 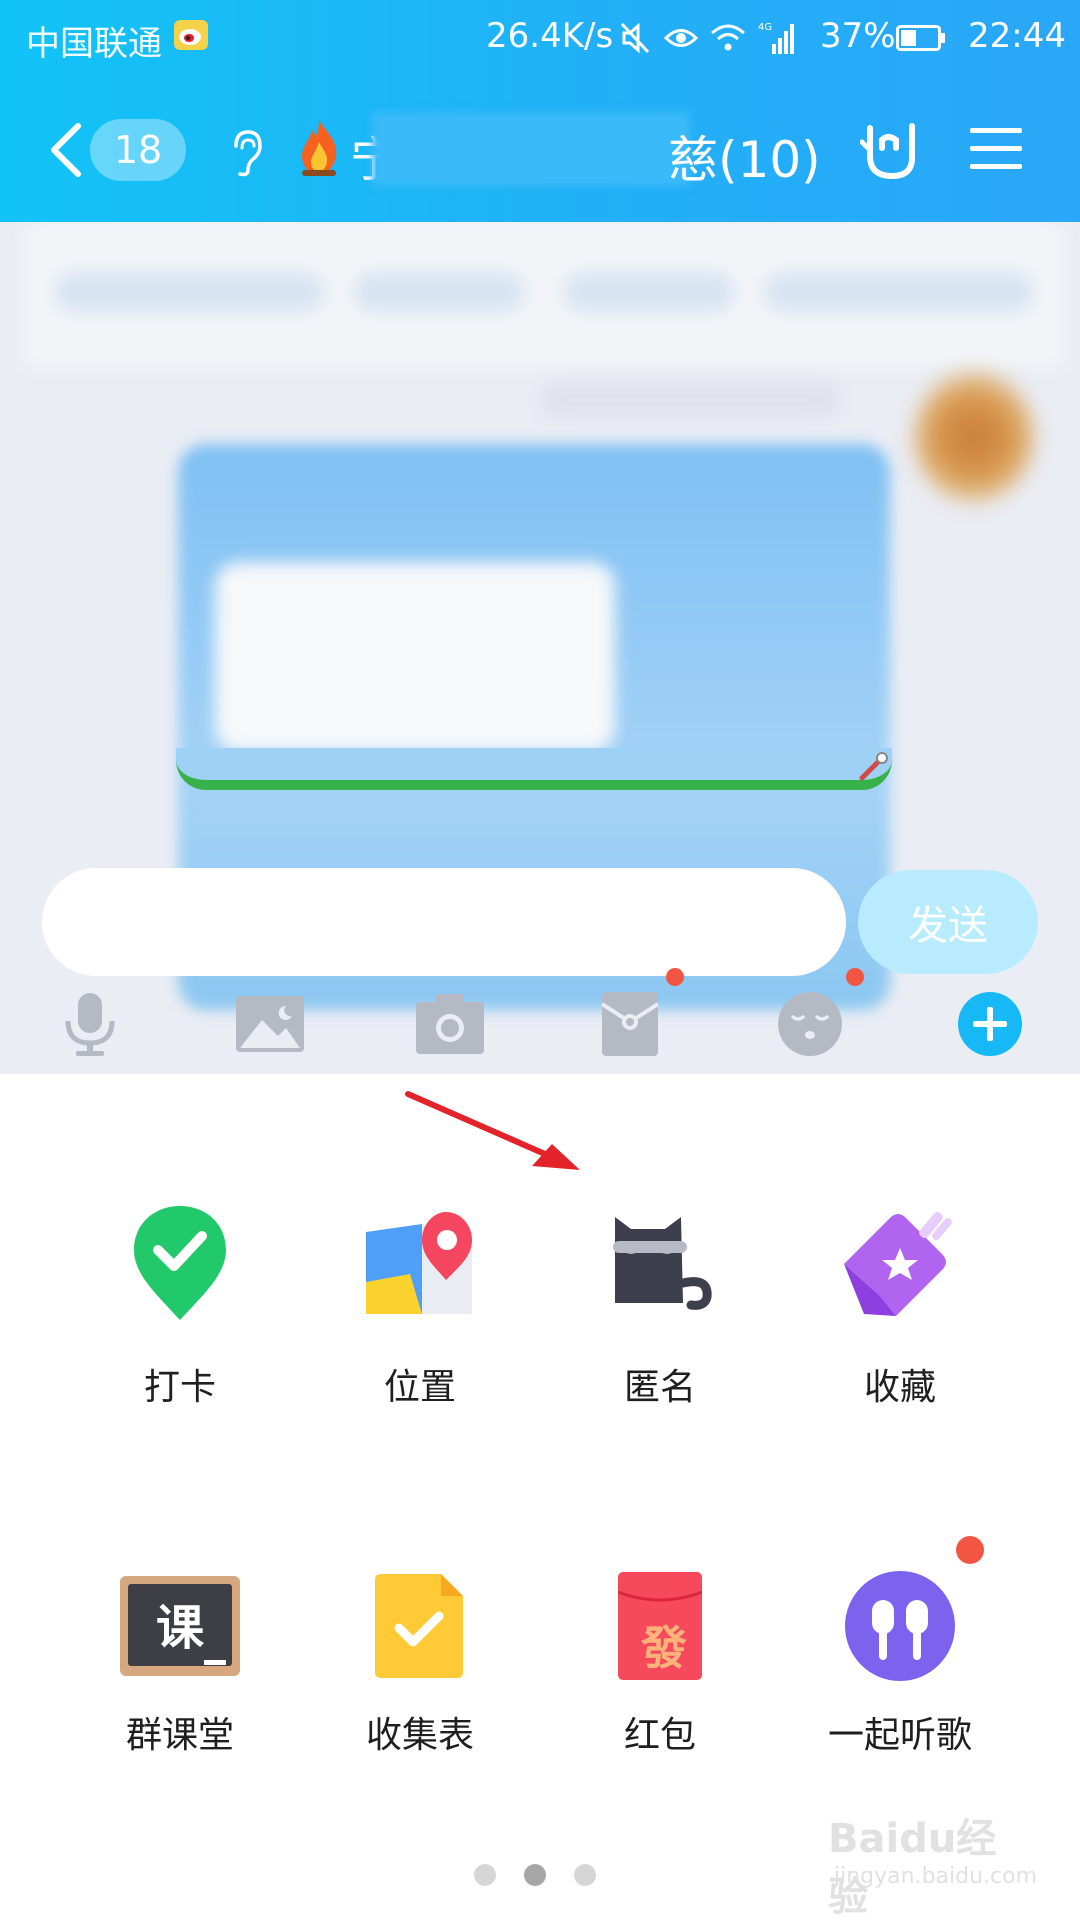 I want to click on battery-percent: 37%, so click(x=858, y=36).